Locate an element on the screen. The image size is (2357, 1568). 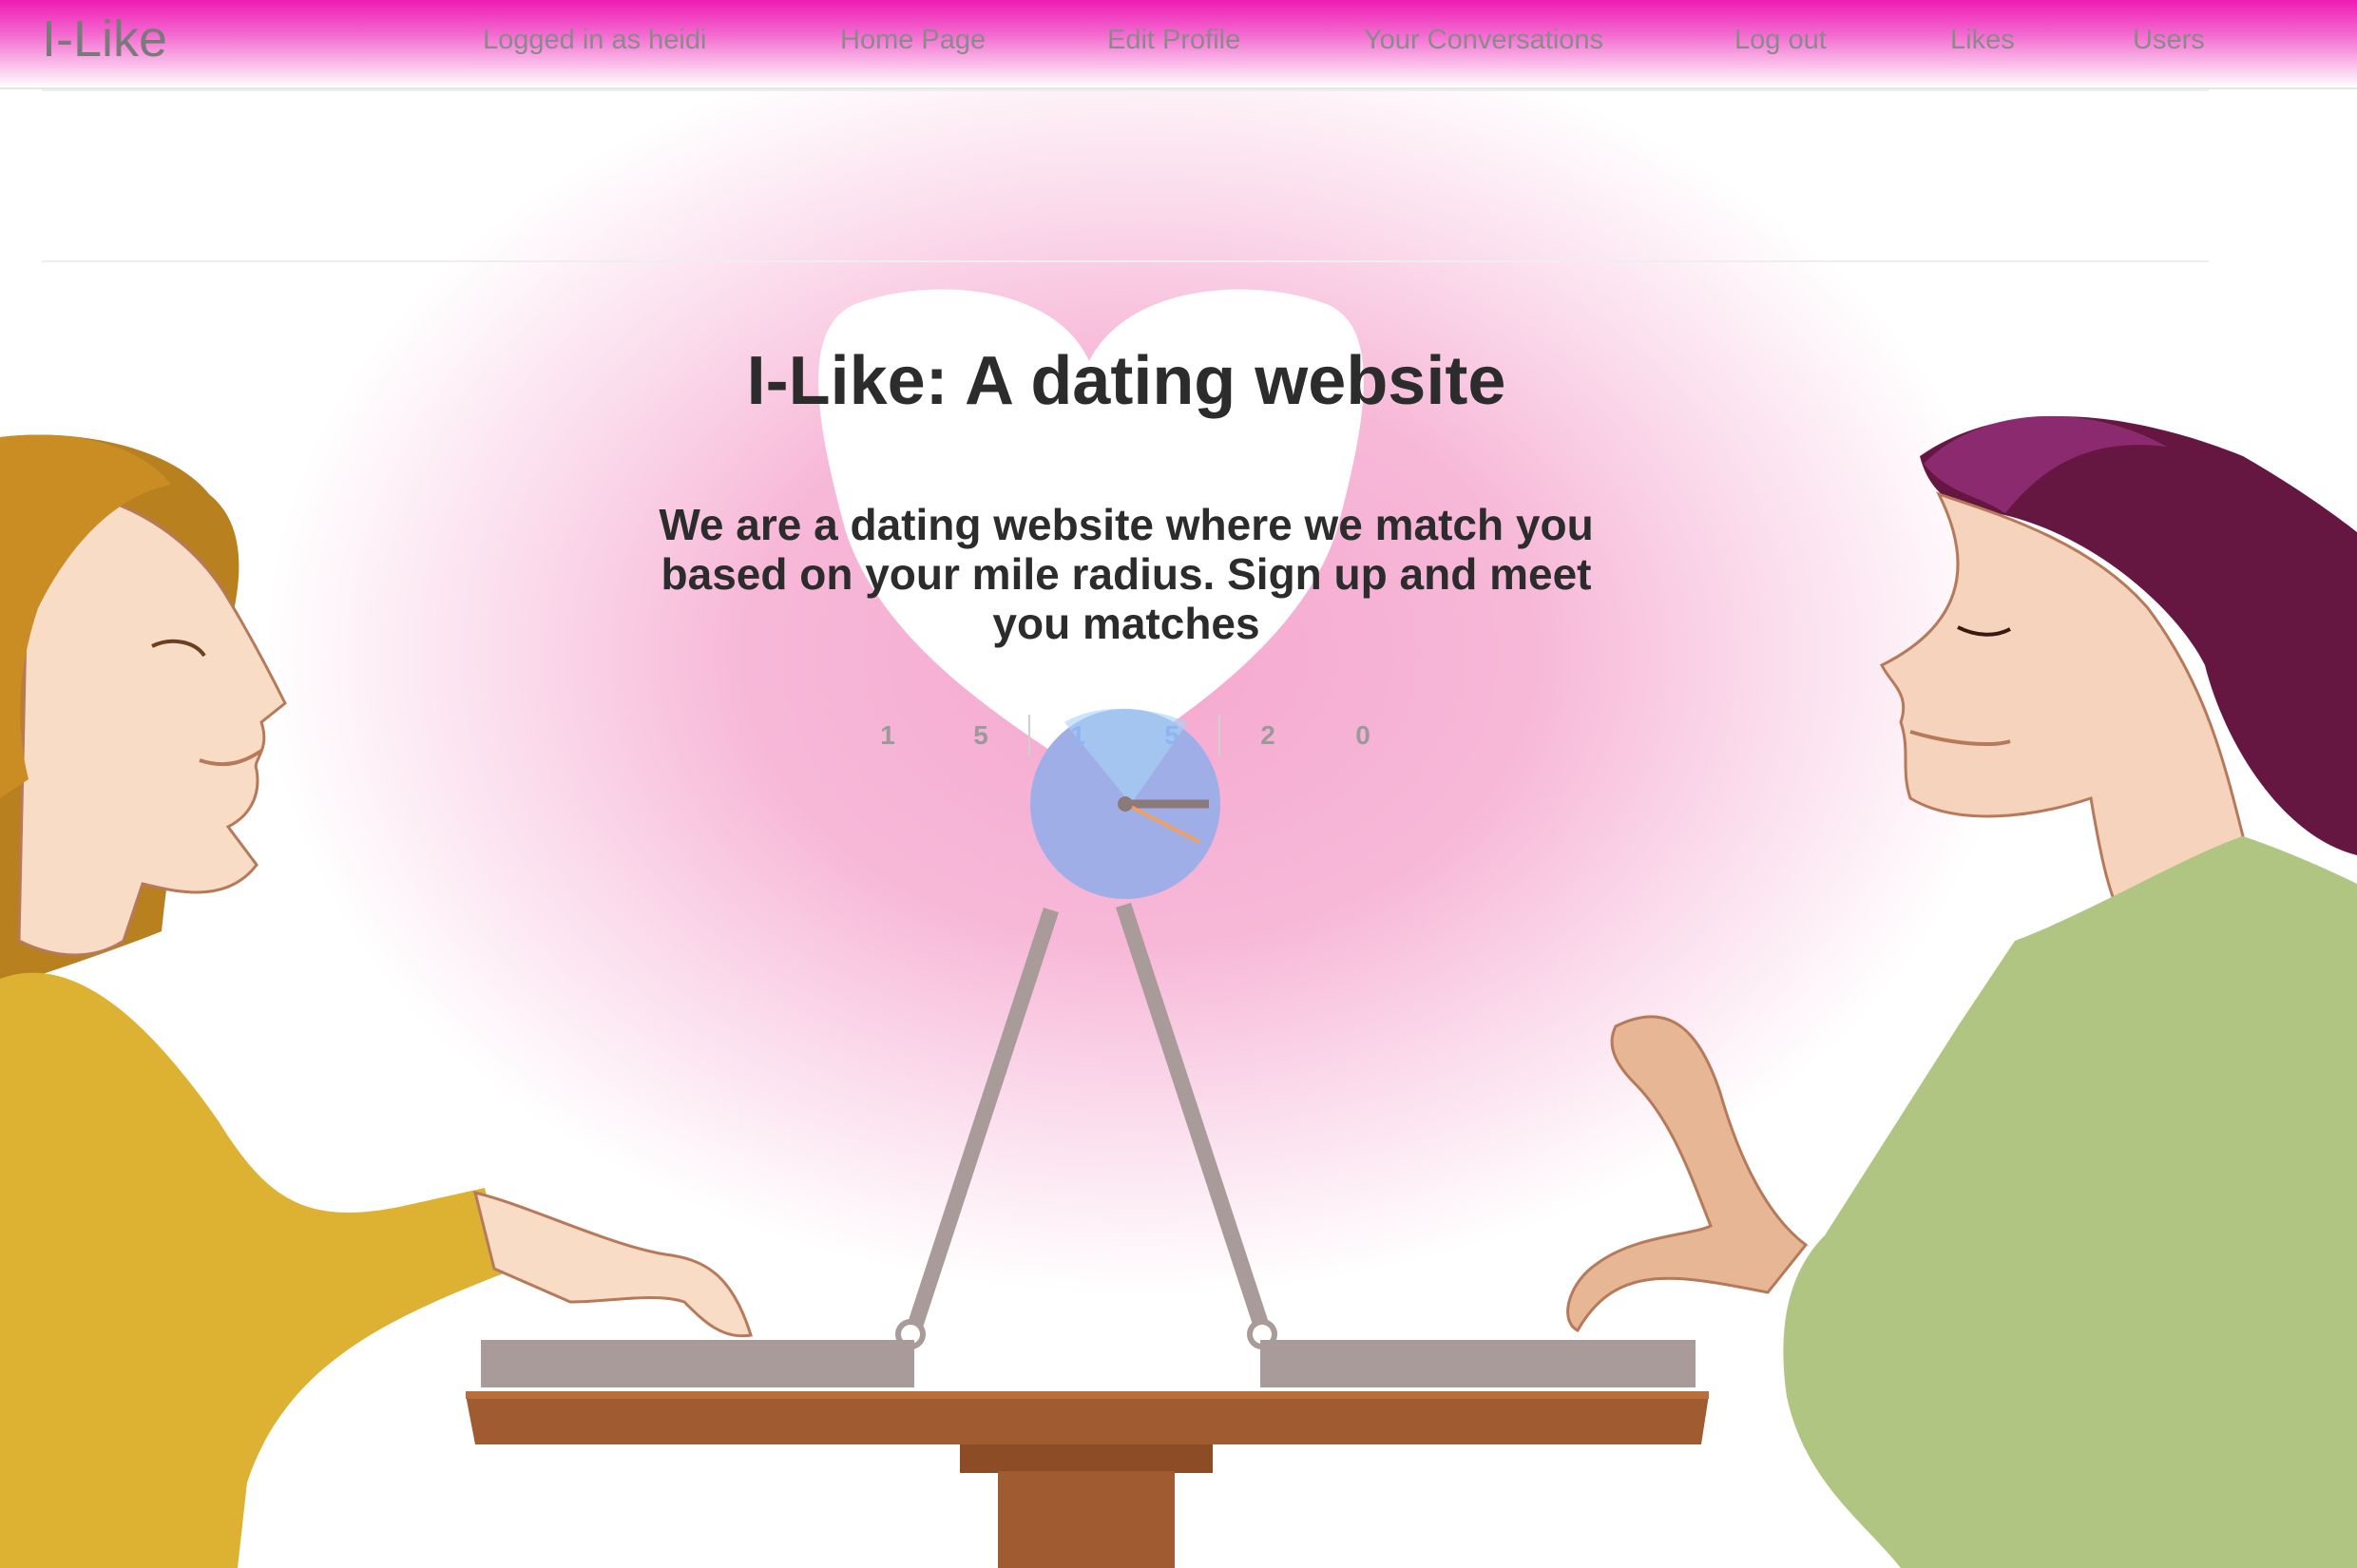
divider-hero is located at coordinates (1125, 261).